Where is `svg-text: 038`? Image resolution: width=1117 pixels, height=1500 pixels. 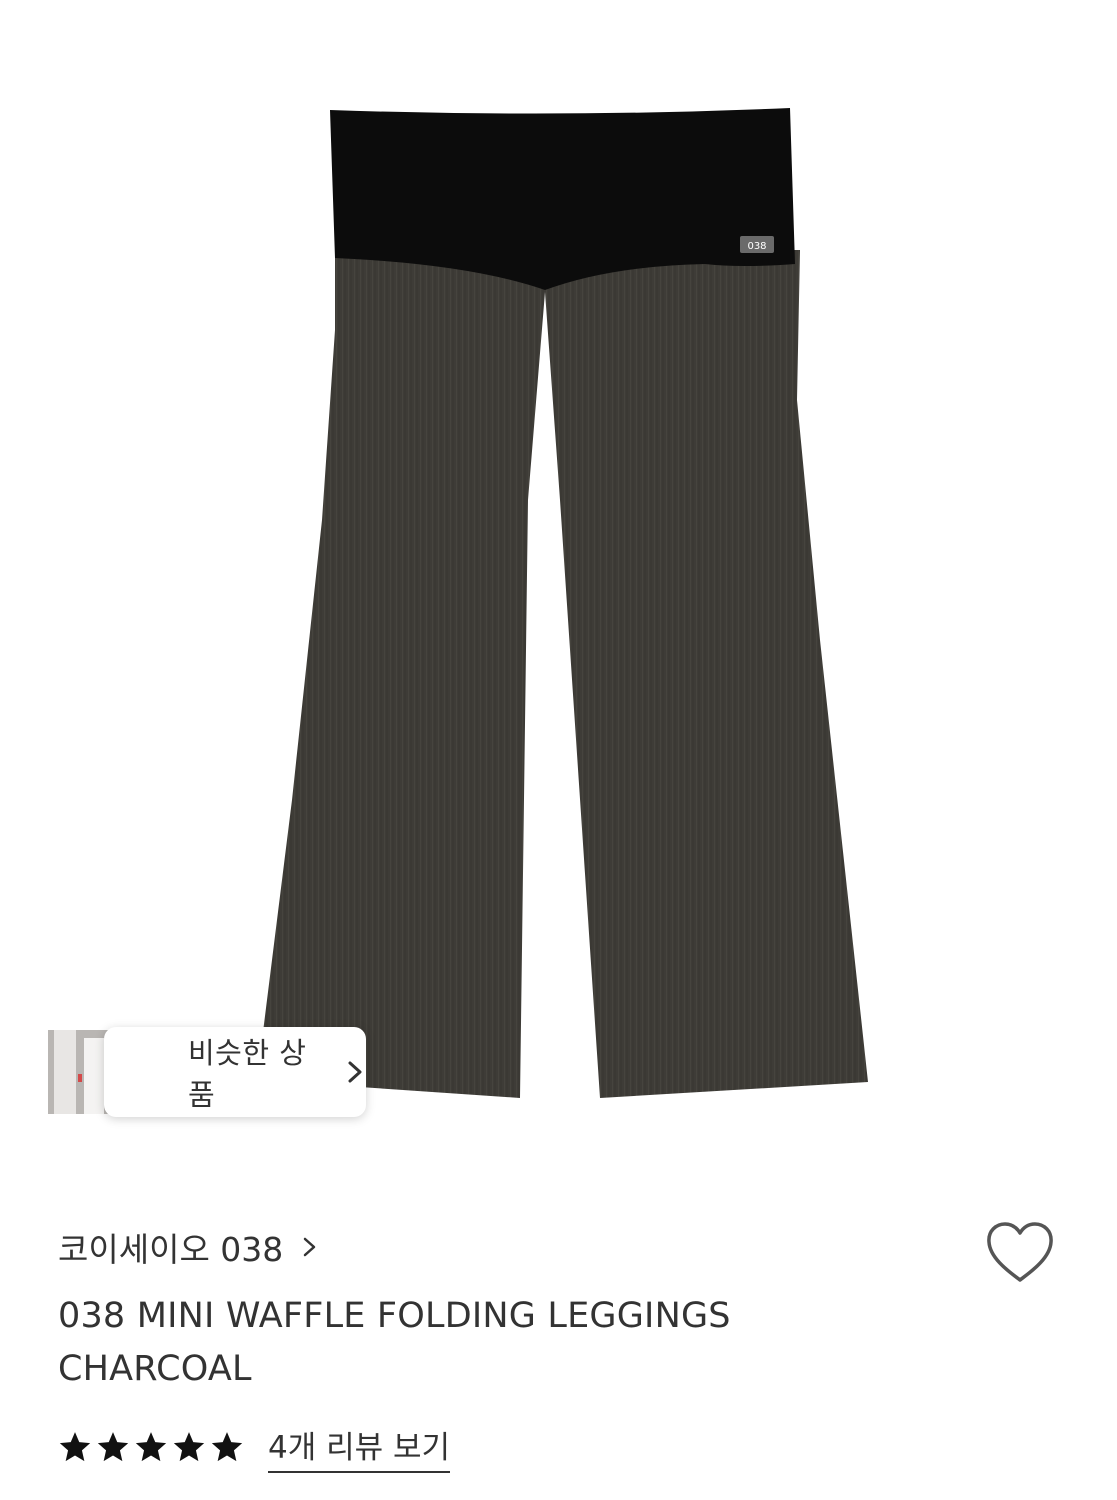 svg-text: 038 is located at coordinates (756, 246).